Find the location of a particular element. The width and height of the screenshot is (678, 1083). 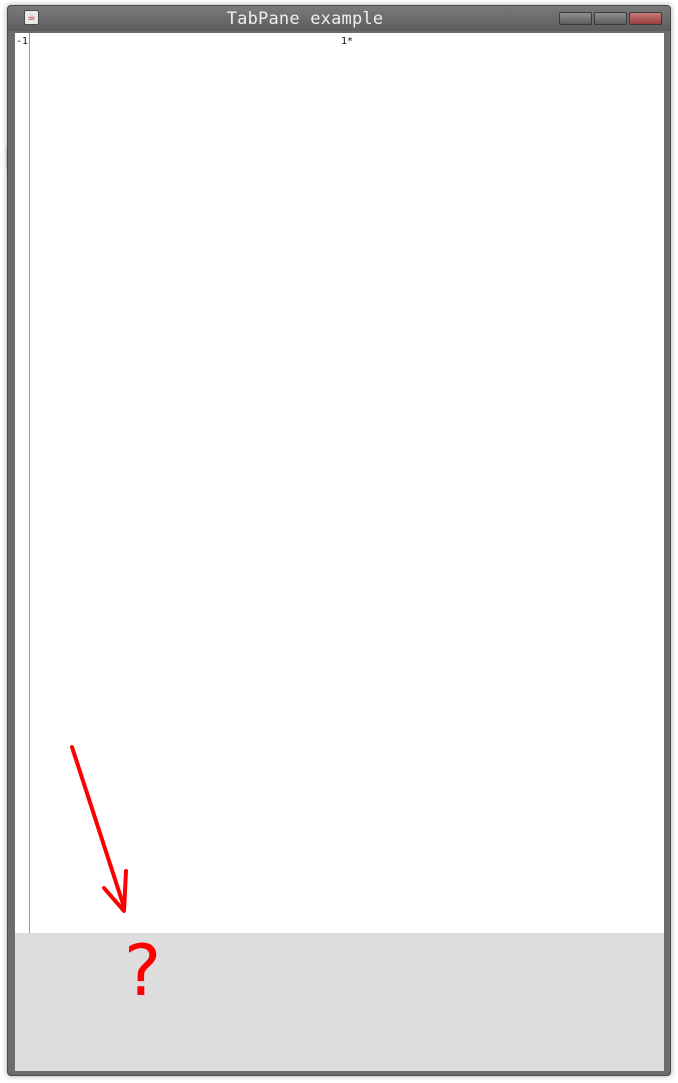

gutter-label: -1 is located at coordinates (22, 41).